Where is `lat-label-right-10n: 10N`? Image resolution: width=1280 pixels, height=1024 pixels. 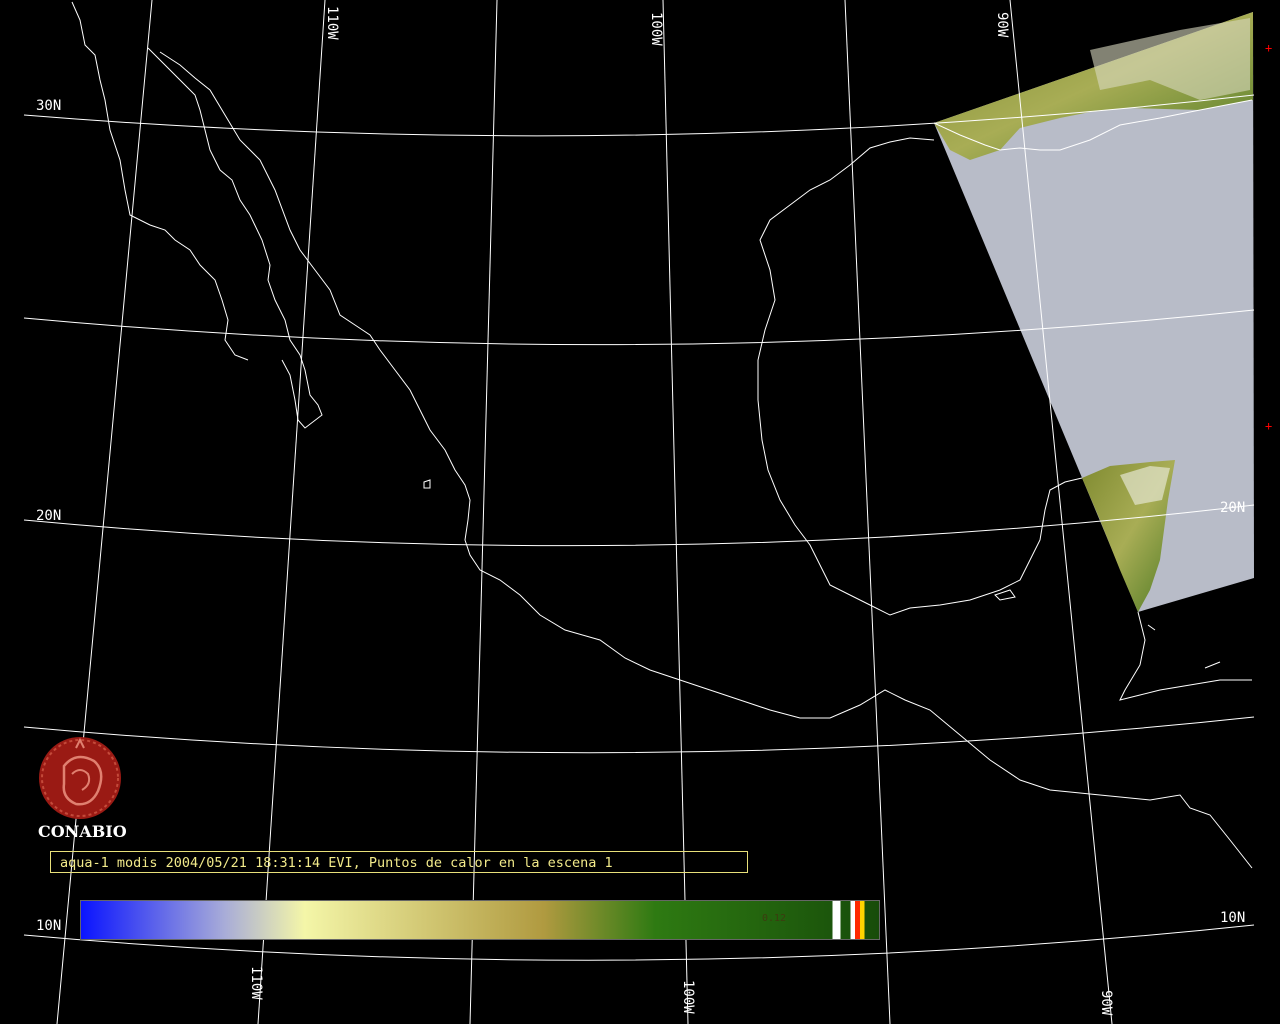 lat-label-right-10n: 10N is located at coordinates (1232, 918).